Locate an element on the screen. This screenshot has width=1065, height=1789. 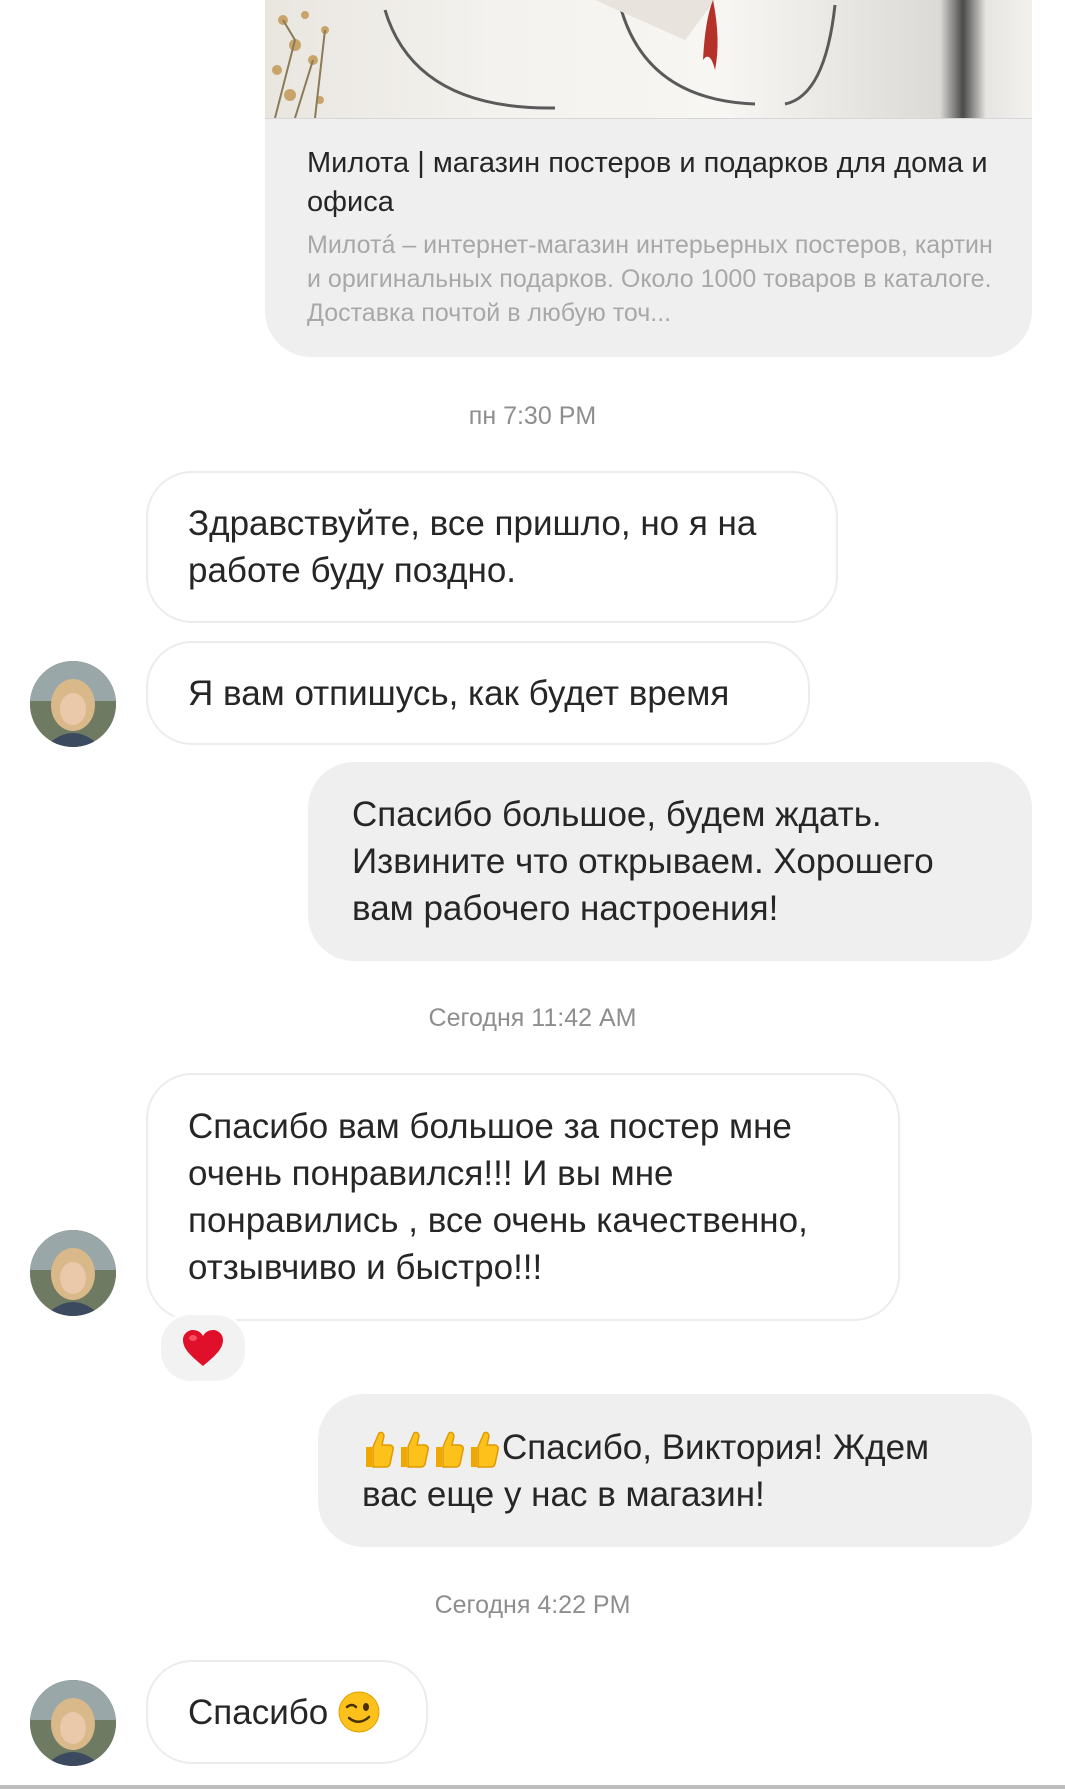
message-text: Я вам отпишусь, как будет время is located at coordinates (459, 693).